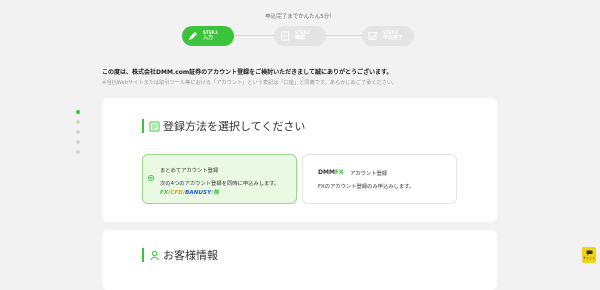 Image resolution: width=600 pixels, height=290 pixels. What do you see at coordinates (326, 172) in the screenshot?
I see `dmm-logo-text: DMM` at bounding box center [326, 172].